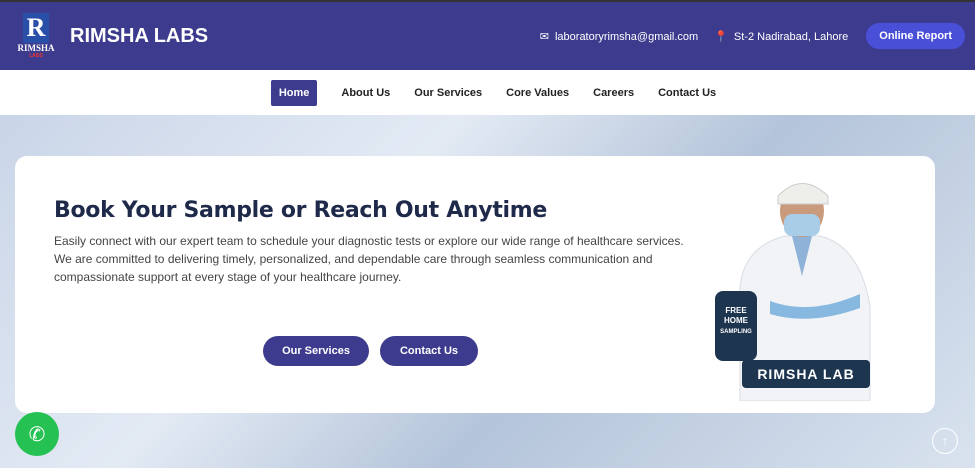 The width and height of the screenshot is (975, 468). Describe the element at coordinates (626, 36) in the screenshot. I see `email-text: laboratoryrimsha@gmail.com` at that location.